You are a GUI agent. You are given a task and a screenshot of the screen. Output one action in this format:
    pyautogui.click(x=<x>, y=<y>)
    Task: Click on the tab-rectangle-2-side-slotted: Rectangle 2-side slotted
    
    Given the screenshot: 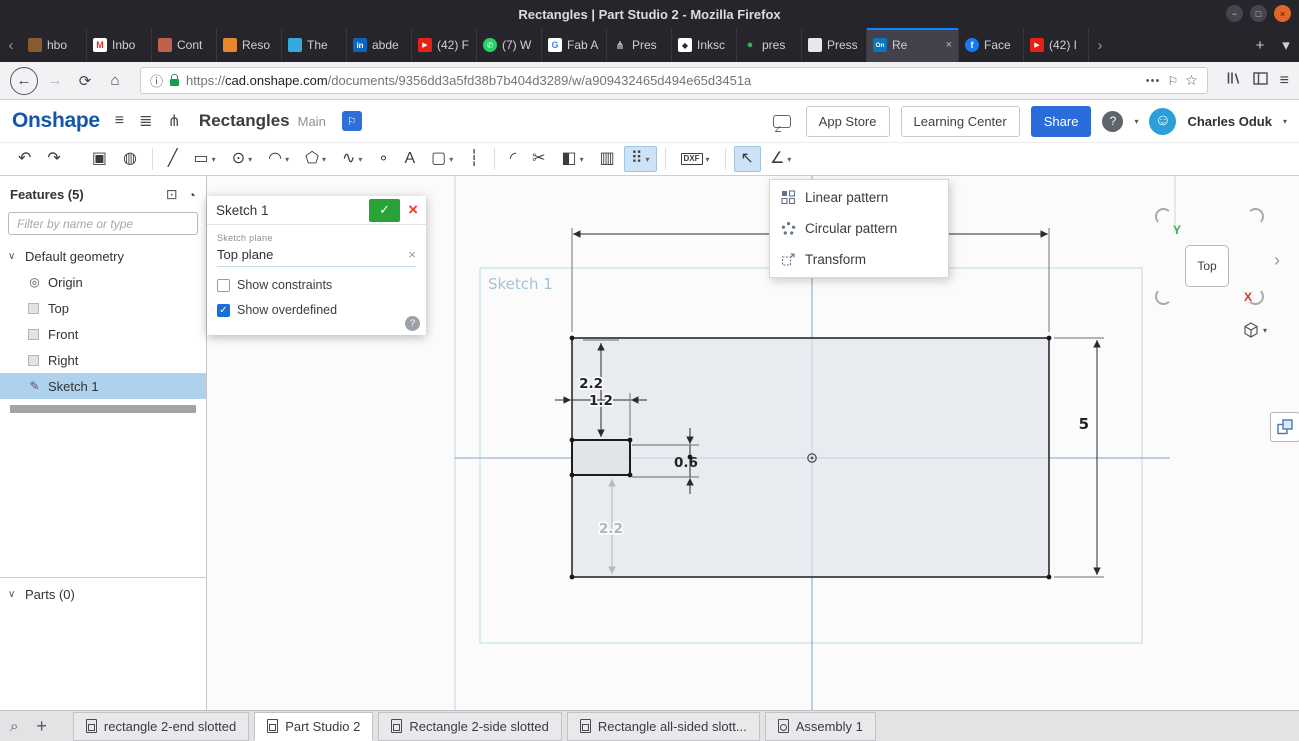 What is the action you would take?
    pyautogui.click(x=470, y=726)
    